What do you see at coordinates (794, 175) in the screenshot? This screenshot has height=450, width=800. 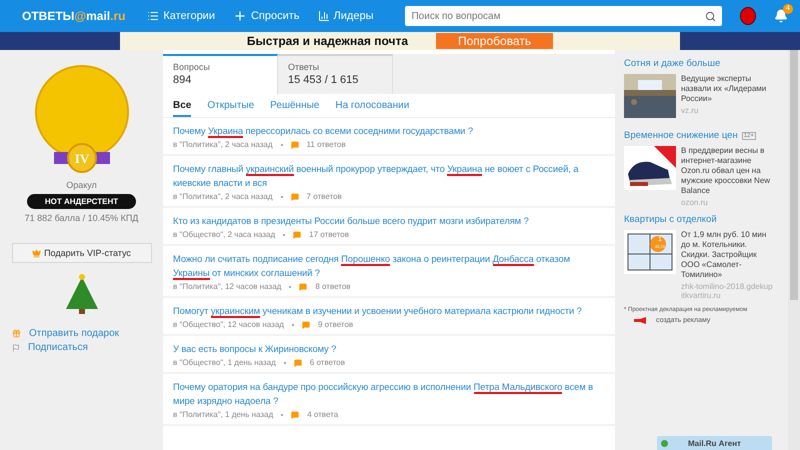 I see `scrollbar-thumb` at bounding box center [794, 175].